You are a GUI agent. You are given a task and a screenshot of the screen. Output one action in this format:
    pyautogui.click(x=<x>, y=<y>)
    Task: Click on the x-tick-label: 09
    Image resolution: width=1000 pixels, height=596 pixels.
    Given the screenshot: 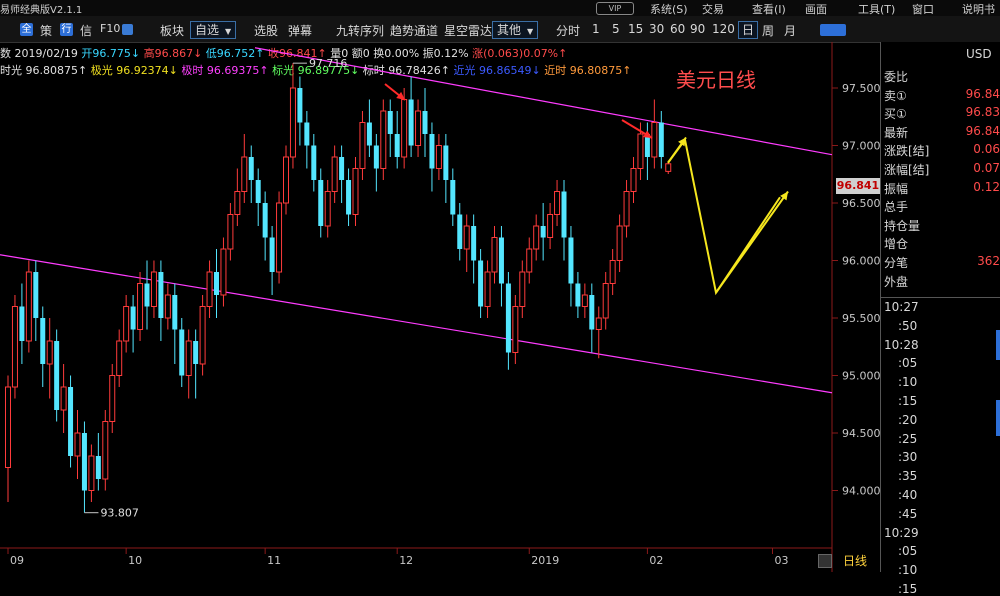 What is the action you would take?
    pyautogui.click(x=17, y=560)
    